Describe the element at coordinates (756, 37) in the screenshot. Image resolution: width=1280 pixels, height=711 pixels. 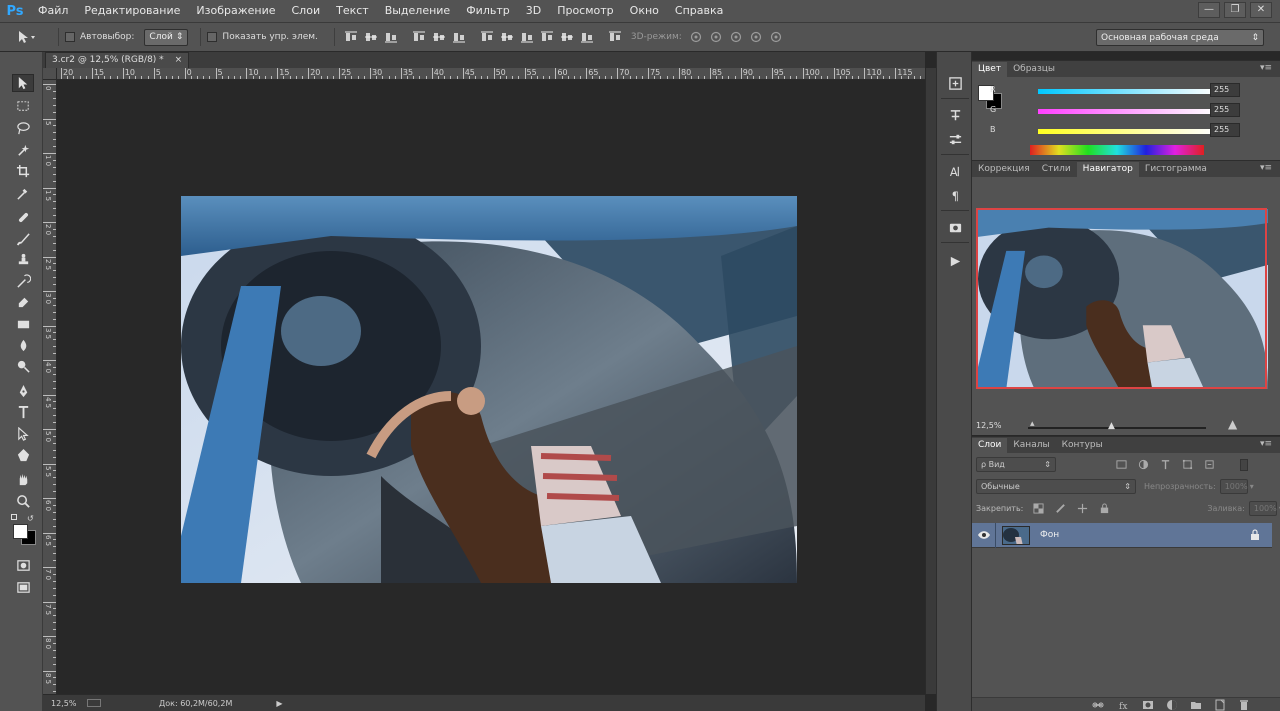
I see `slide-3d-icon` at that location.